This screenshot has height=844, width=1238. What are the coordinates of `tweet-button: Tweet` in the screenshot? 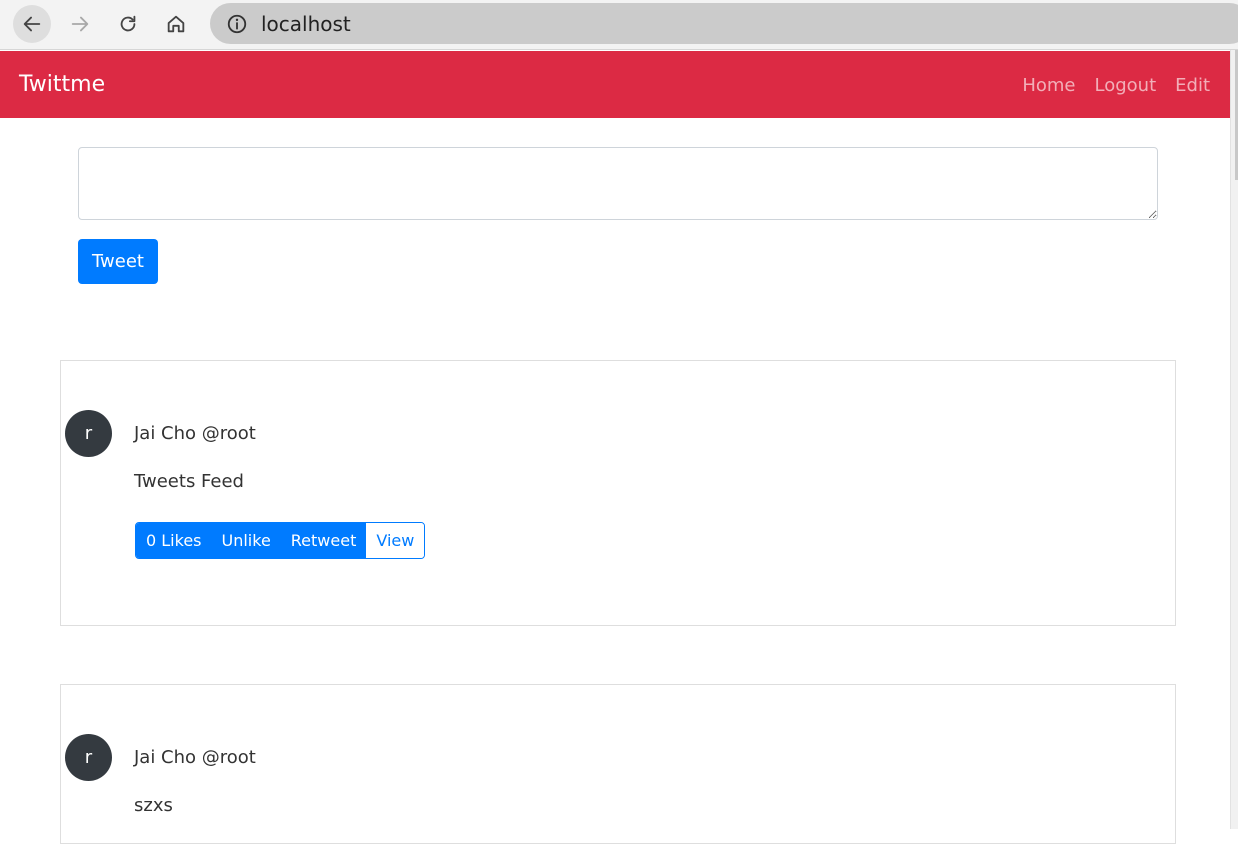 It's located at (118, 261).